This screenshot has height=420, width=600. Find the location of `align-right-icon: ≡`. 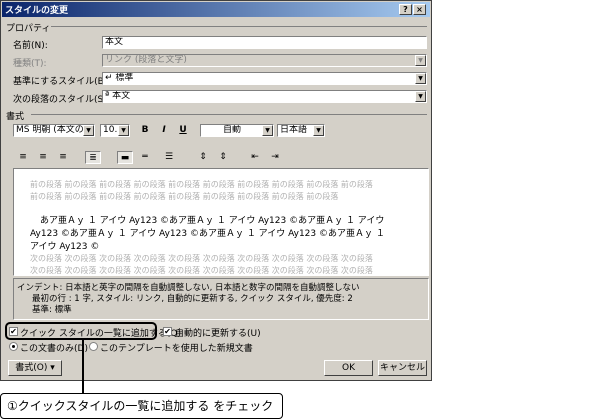

align-right-icon: ≡ is located at coordinates (63, 157).